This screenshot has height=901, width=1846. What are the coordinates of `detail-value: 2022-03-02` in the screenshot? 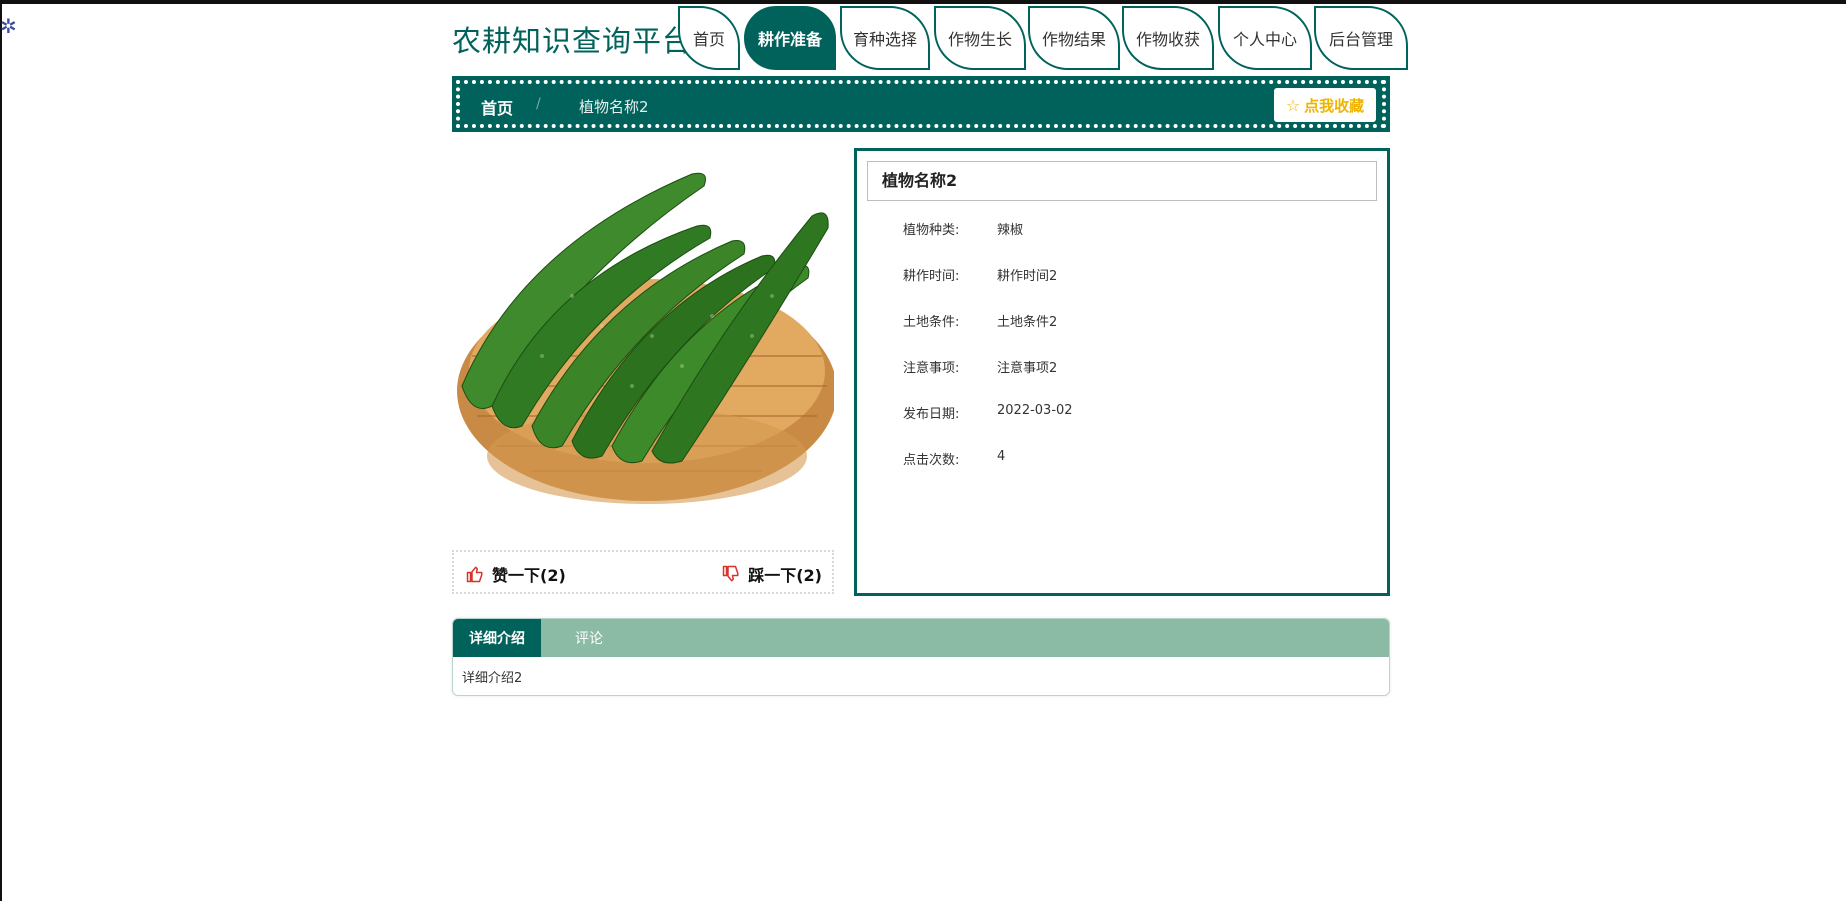 It's located at (1035, 410).